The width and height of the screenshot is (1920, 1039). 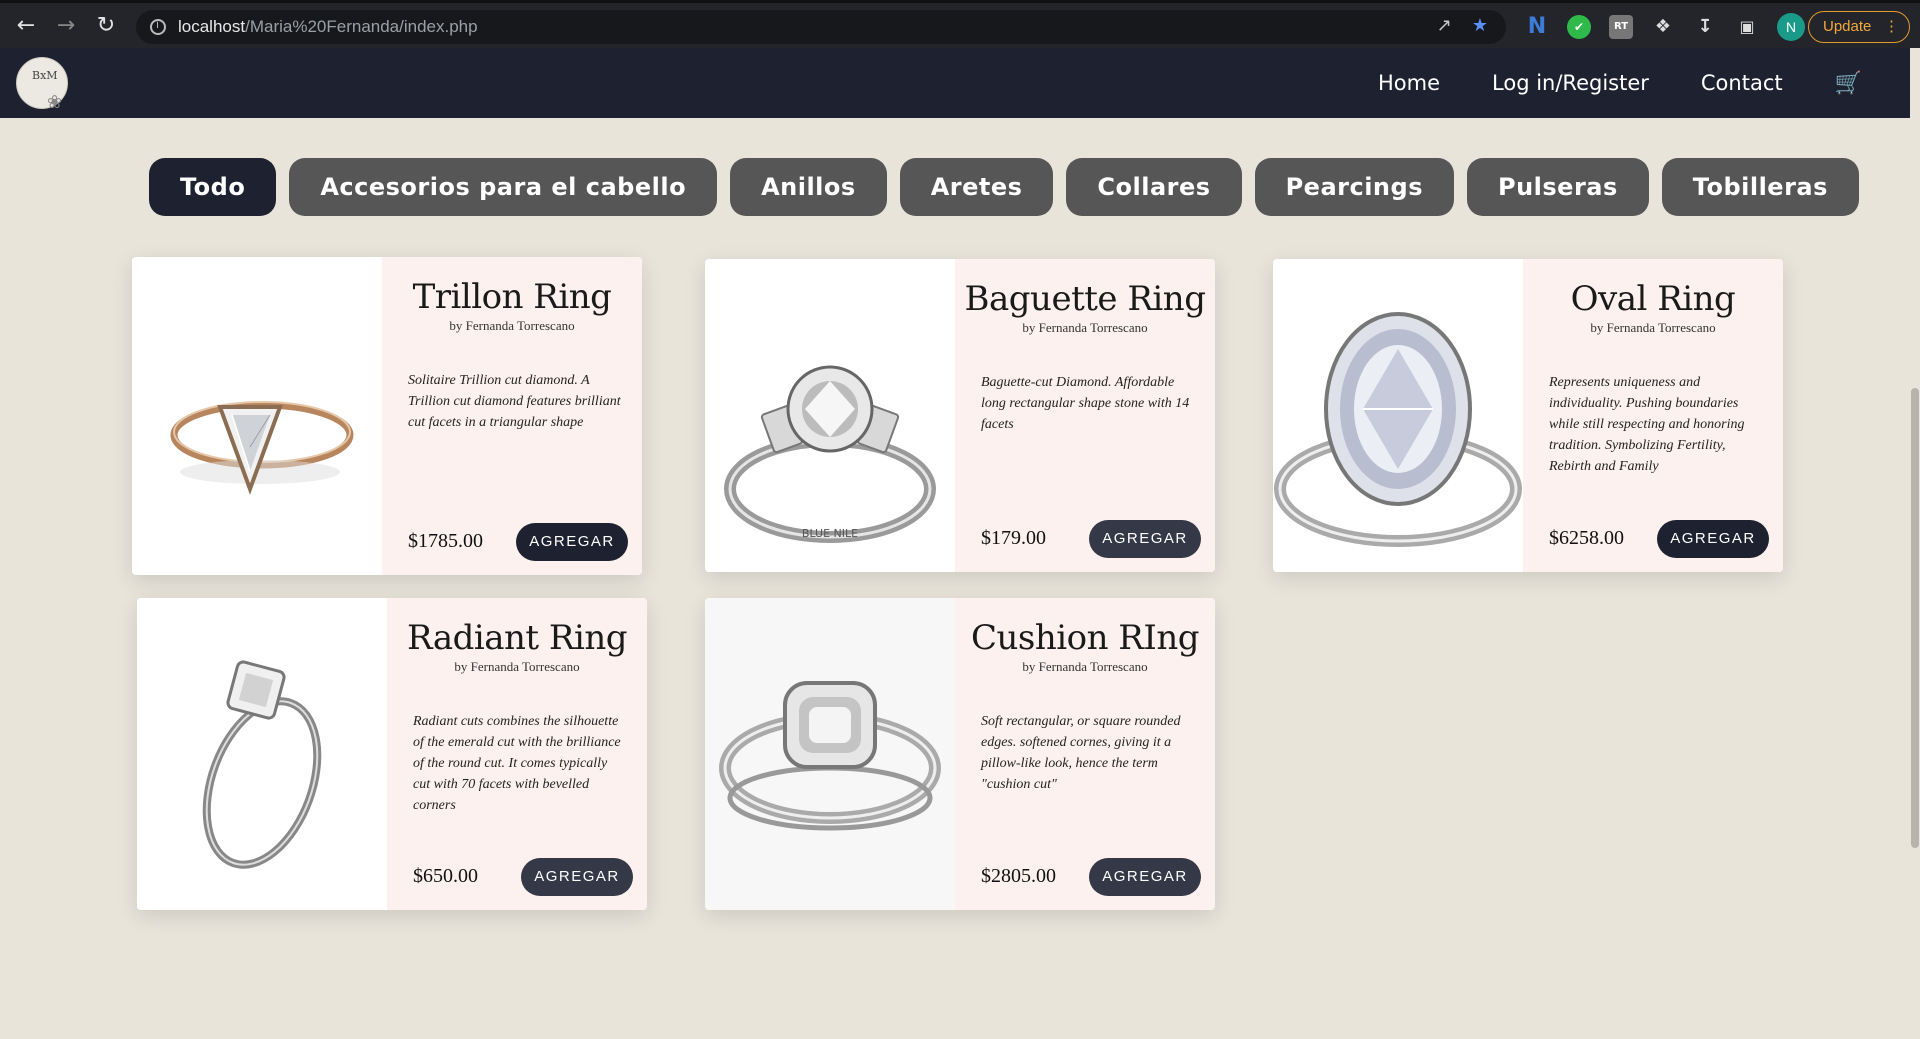 I want to click on product-title: Cushion RIng, so click(x=1085, y=638).